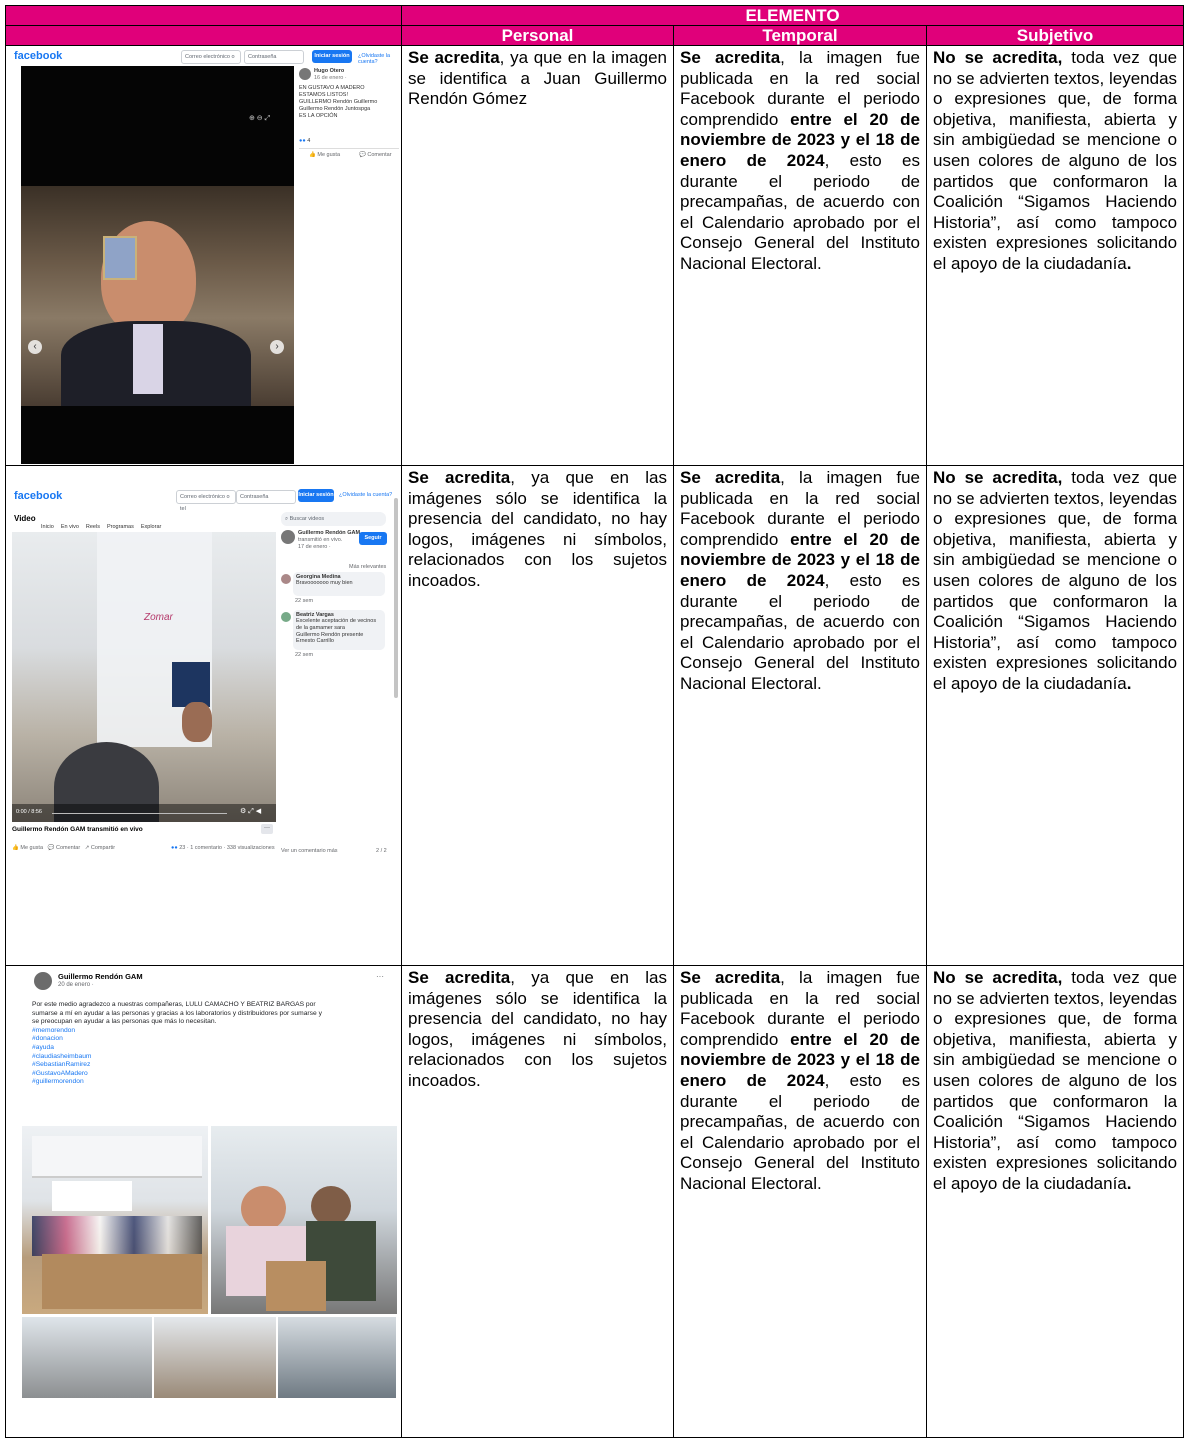  I want to click on subjetivo-period: ., so click(1129, 683).